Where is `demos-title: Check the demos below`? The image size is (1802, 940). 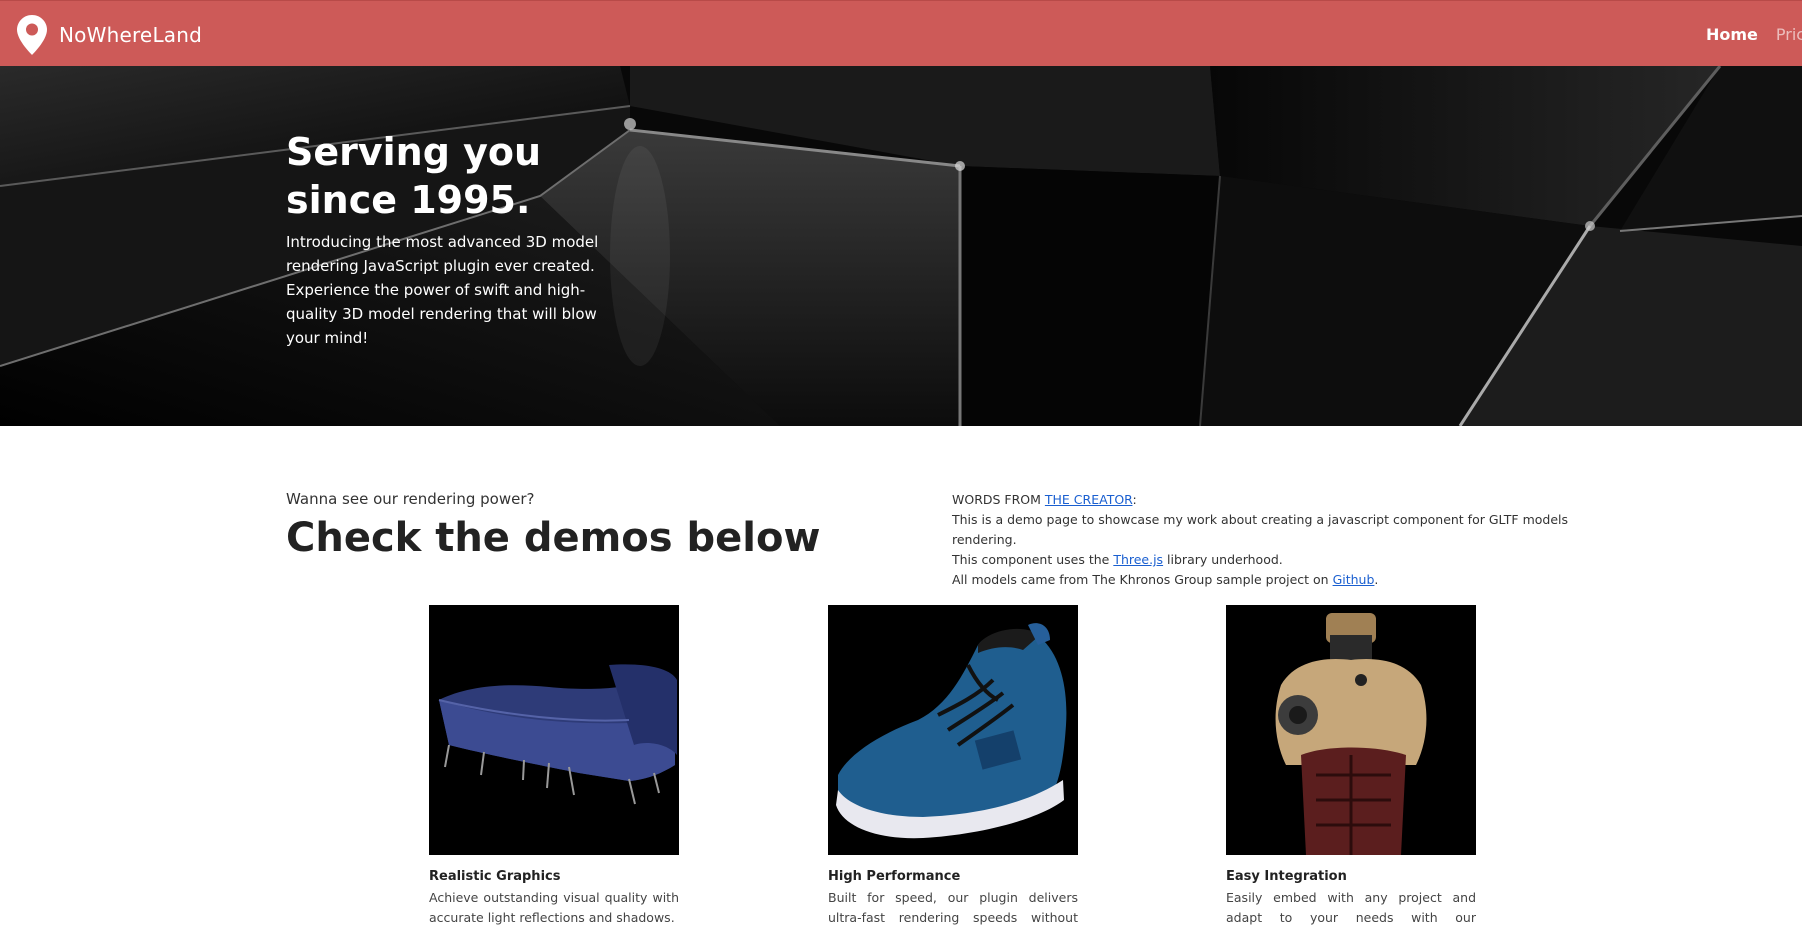 demos-title: Check the demos below is located at coordinates (553, 538).